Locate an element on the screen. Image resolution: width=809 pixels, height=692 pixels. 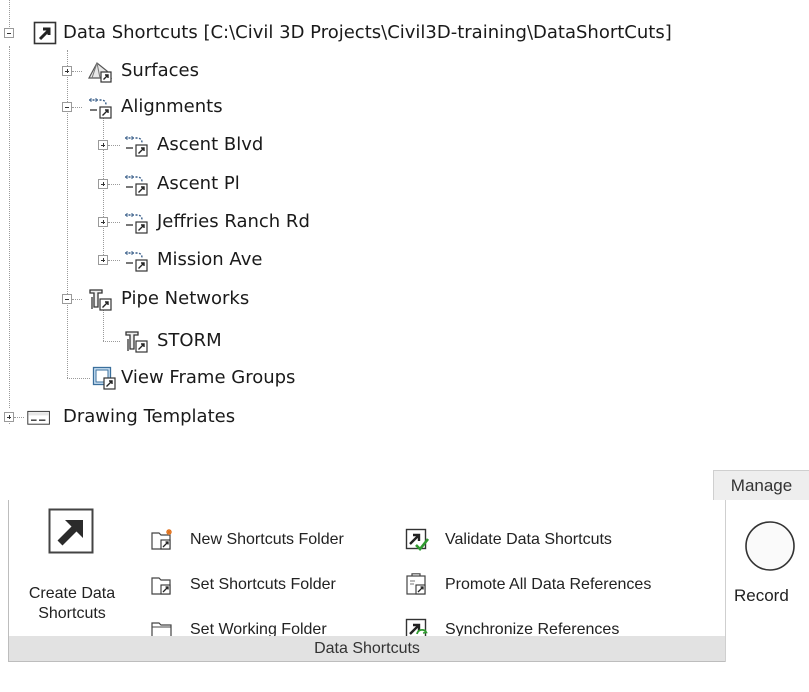
data-shortcut-icon is located at coordinates (45, 33).